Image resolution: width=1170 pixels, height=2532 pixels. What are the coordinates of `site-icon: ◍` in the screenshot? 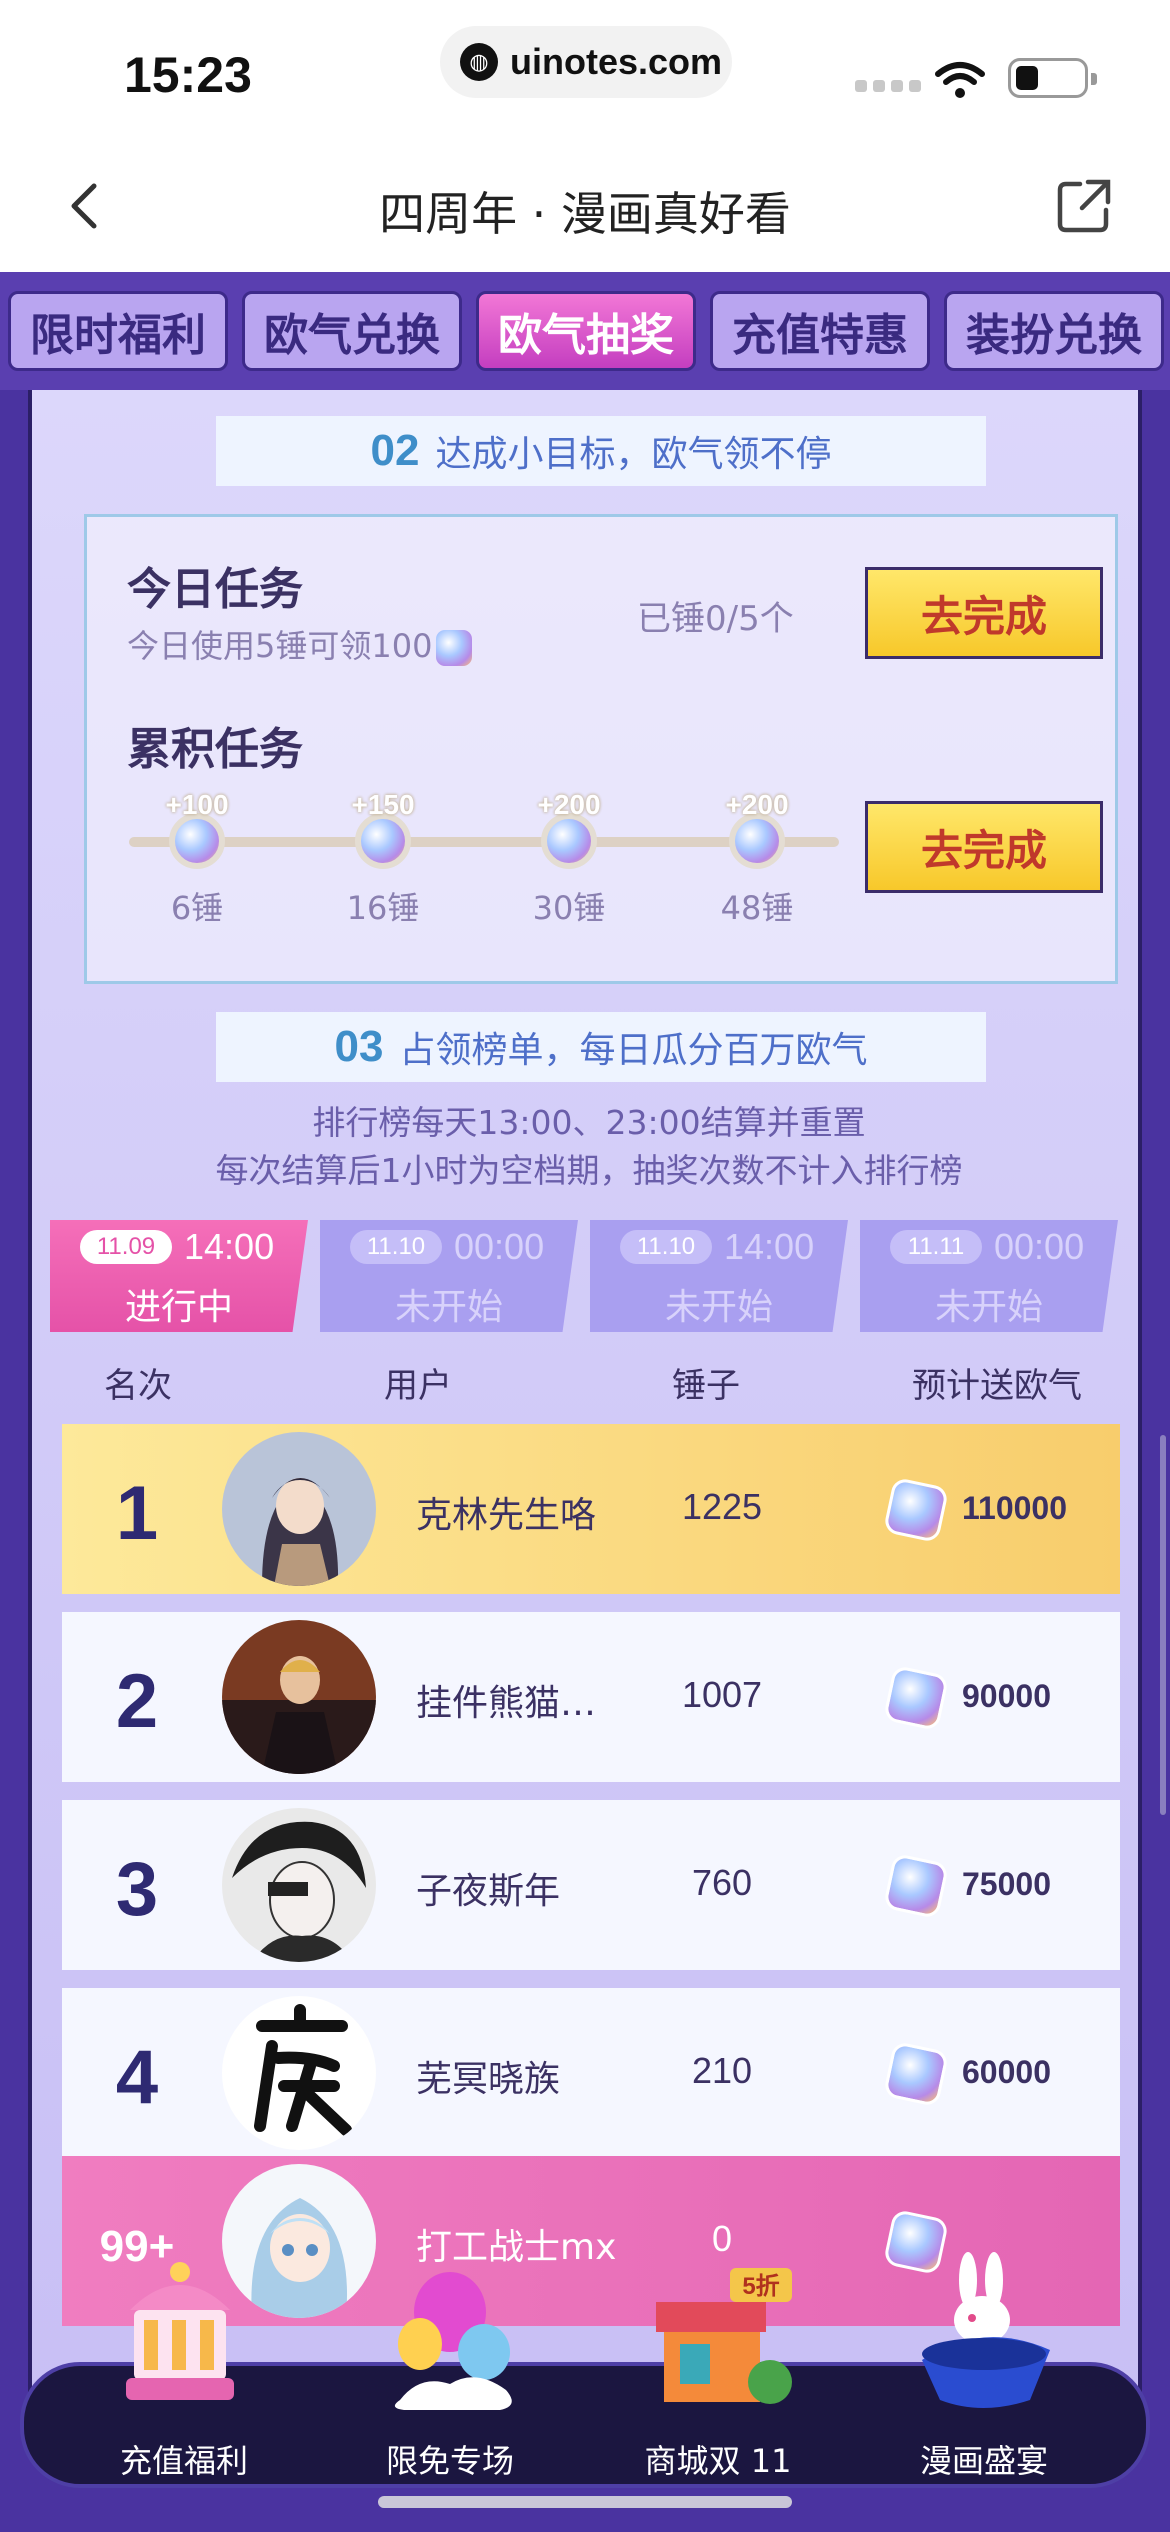 It's located at (479, 62).